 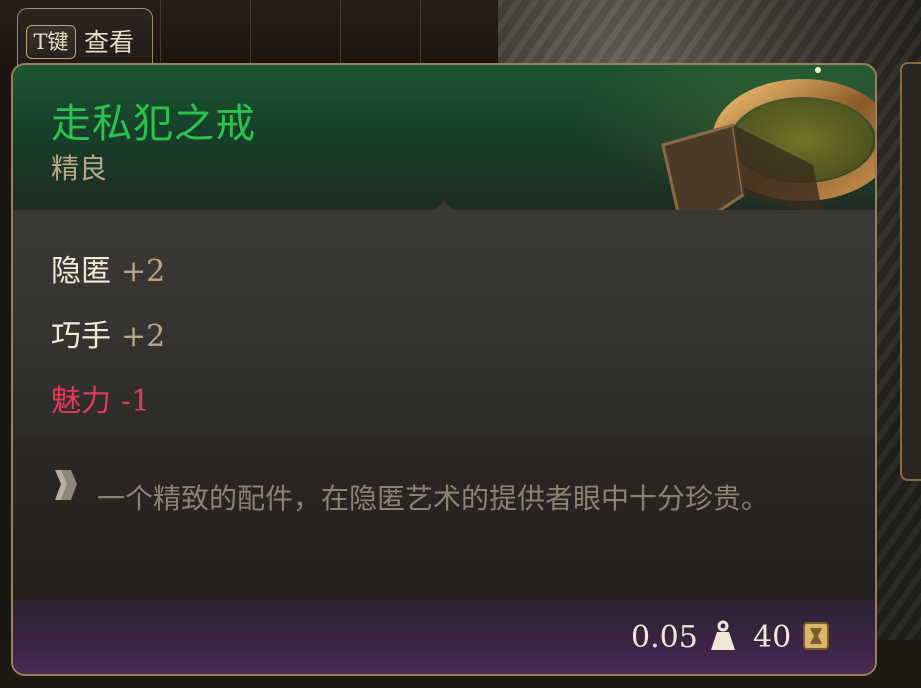 I want to click on stat-row-sleight-of-hand: 巧手 +2, so click(x=108, y=333).